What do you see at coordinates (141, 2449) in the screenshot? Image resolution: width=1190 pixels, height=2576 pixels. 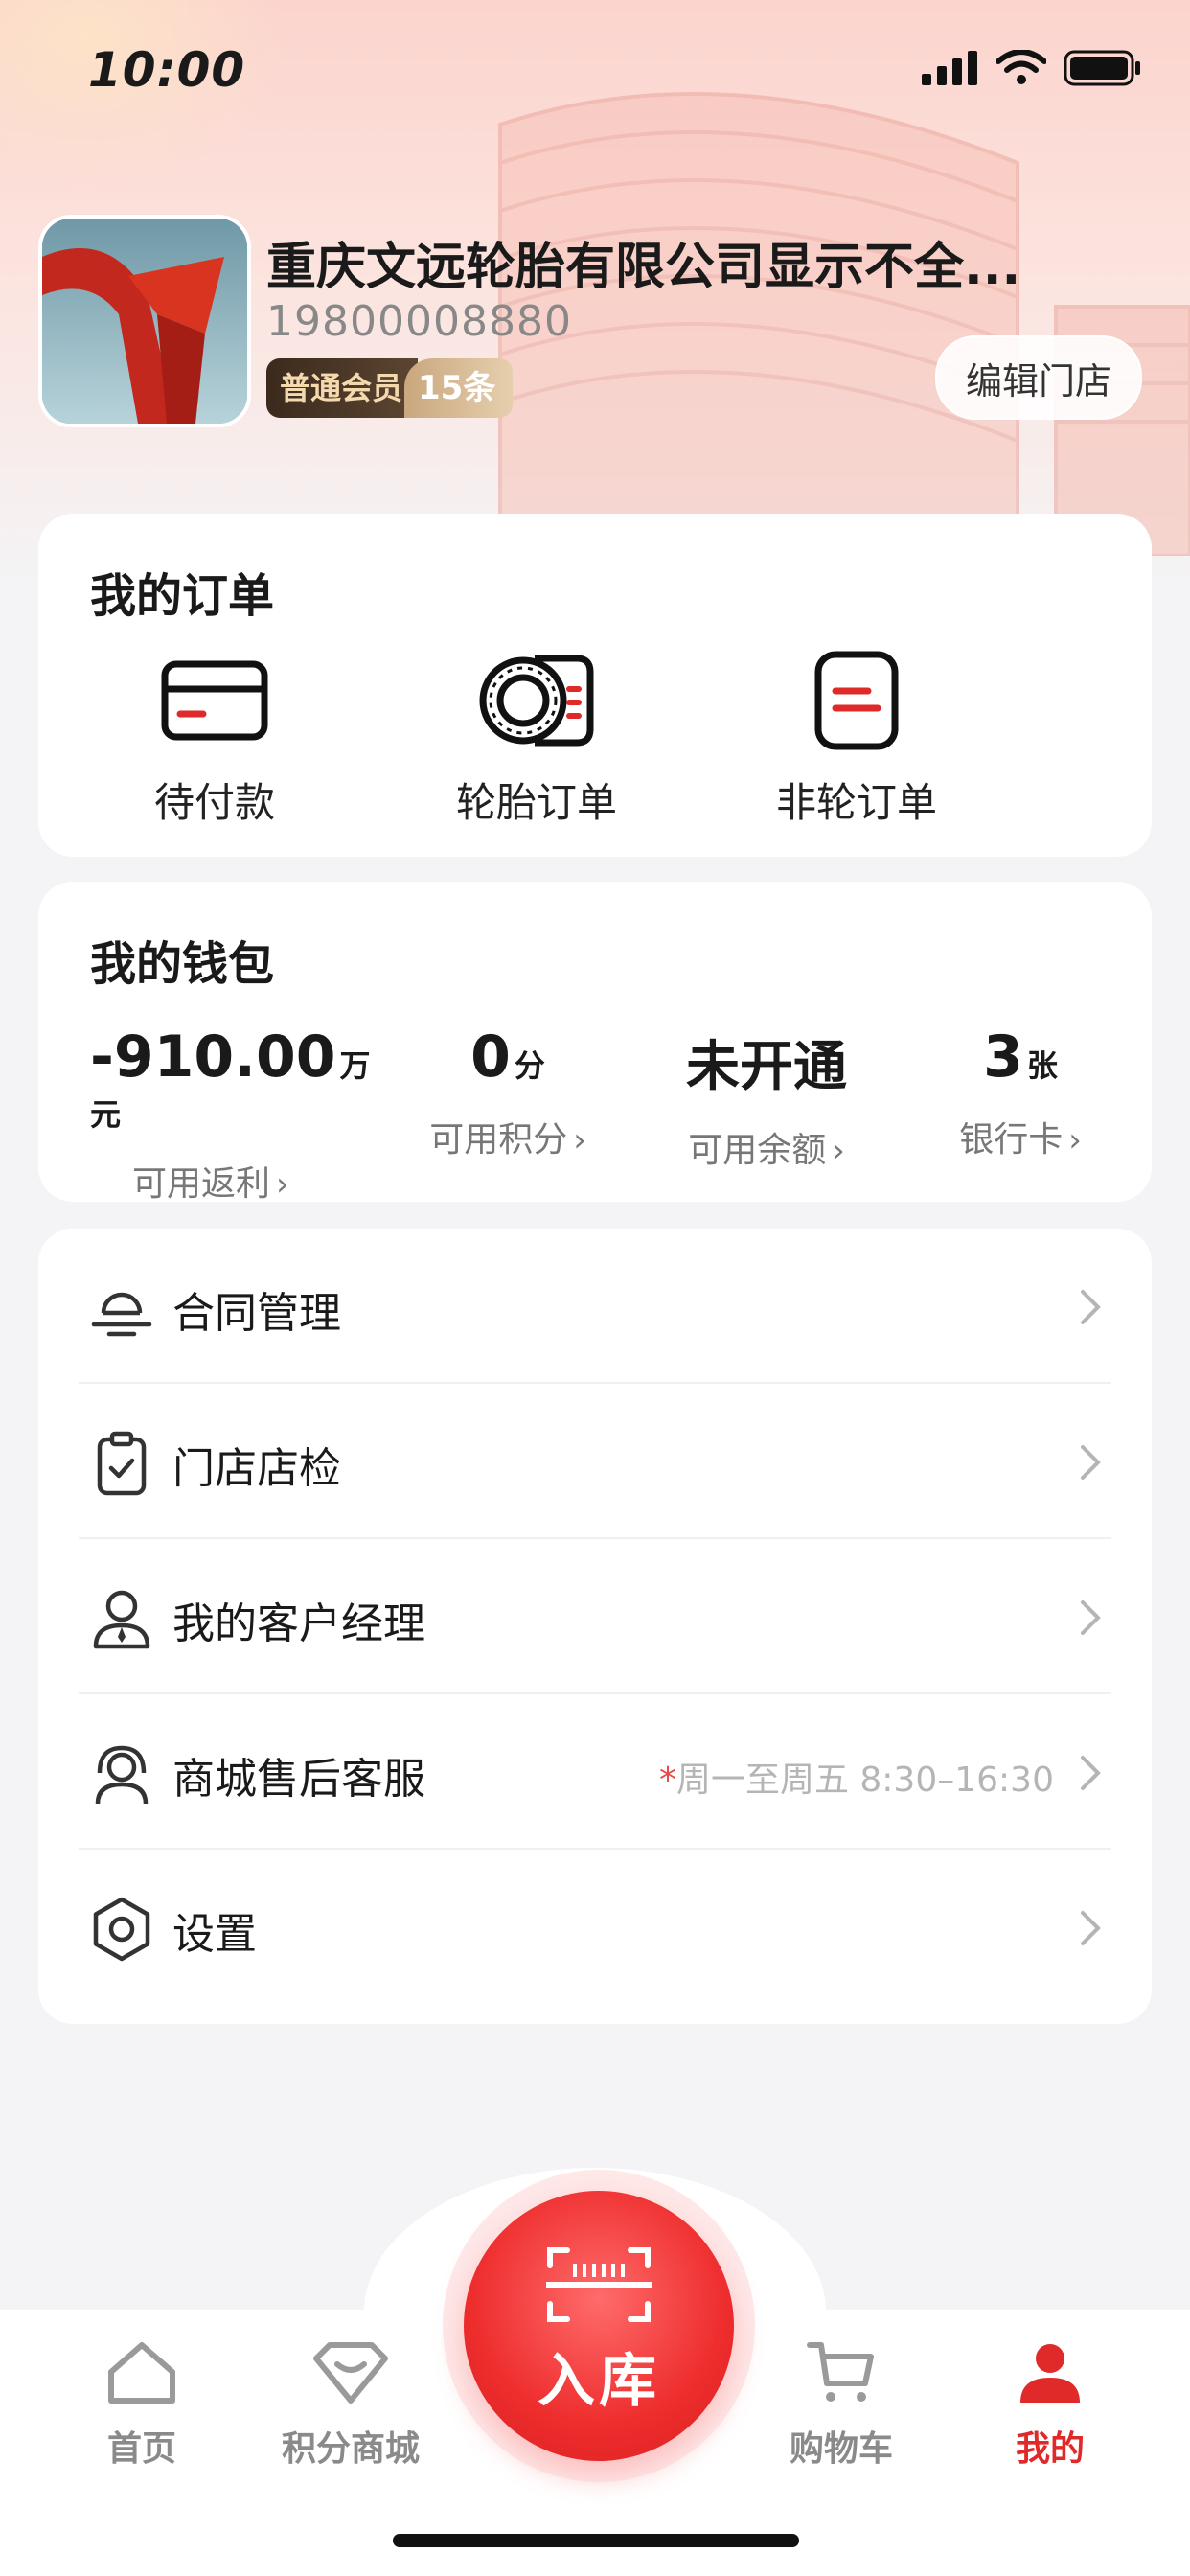 I see `tab-label: 首页` at bounding box center [141, 2449].